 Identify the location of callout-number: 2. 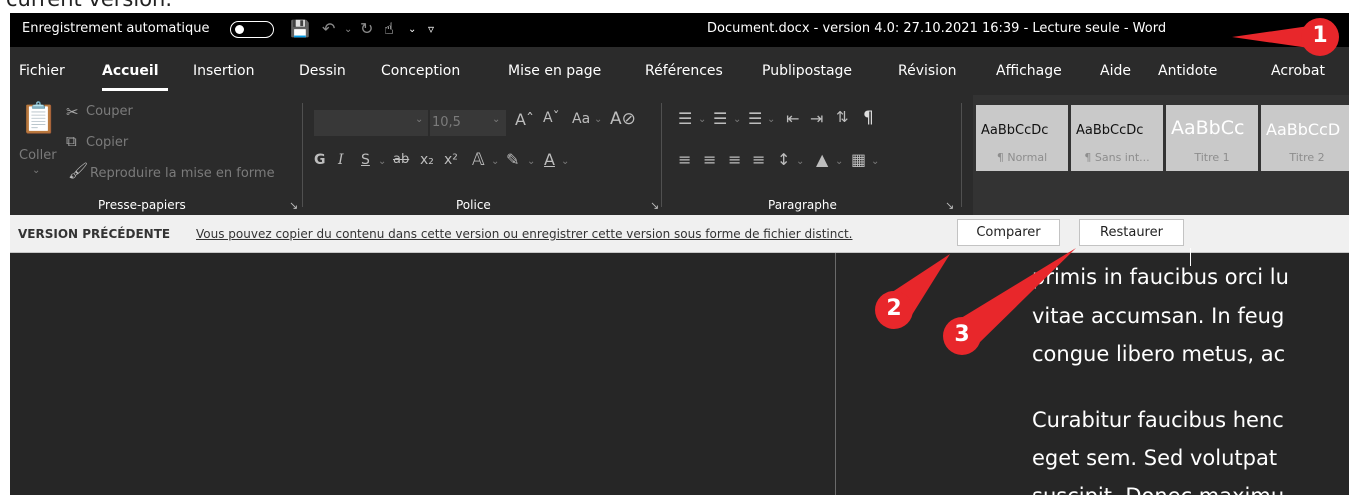
(894, 308).